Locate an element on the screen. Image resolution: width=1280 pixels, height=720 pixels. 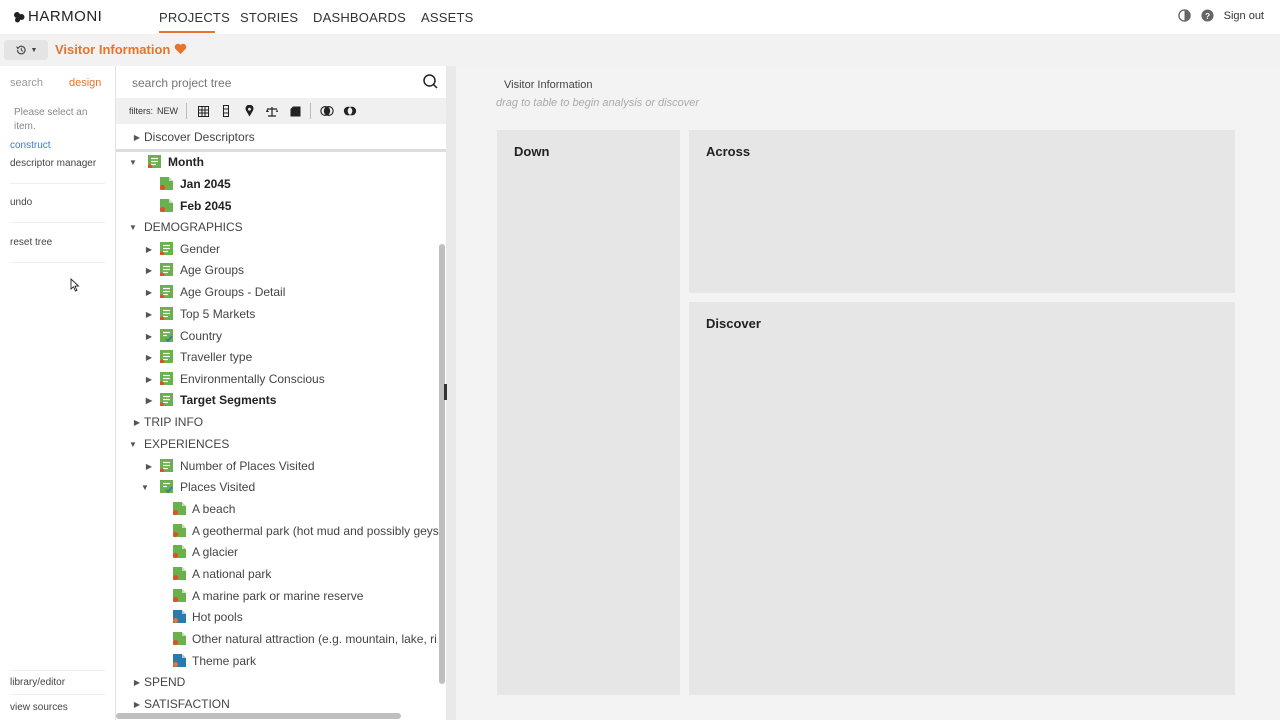
tree-item-country: ▶ Country is located at coordinates (277, 336).